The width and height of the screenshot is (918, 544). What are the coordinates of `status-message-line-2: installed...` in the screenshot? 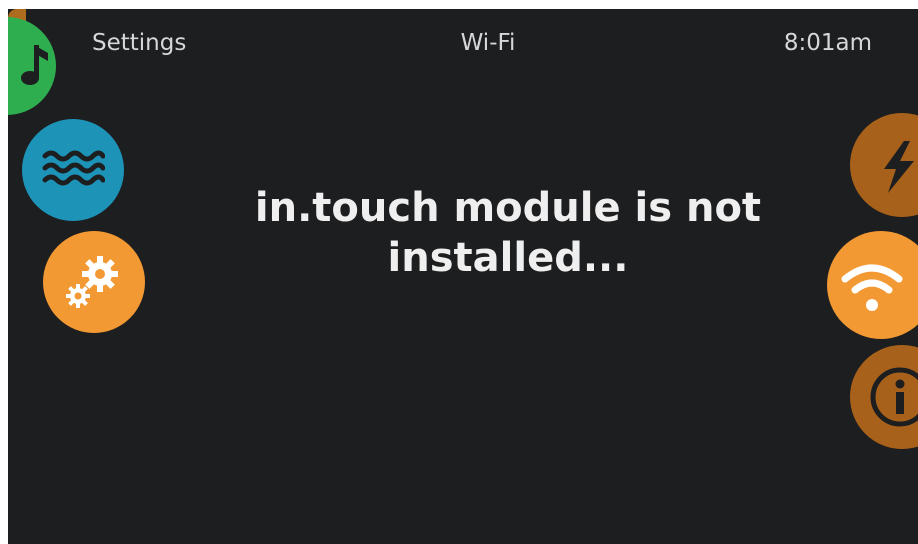 It's located at (508, 258).